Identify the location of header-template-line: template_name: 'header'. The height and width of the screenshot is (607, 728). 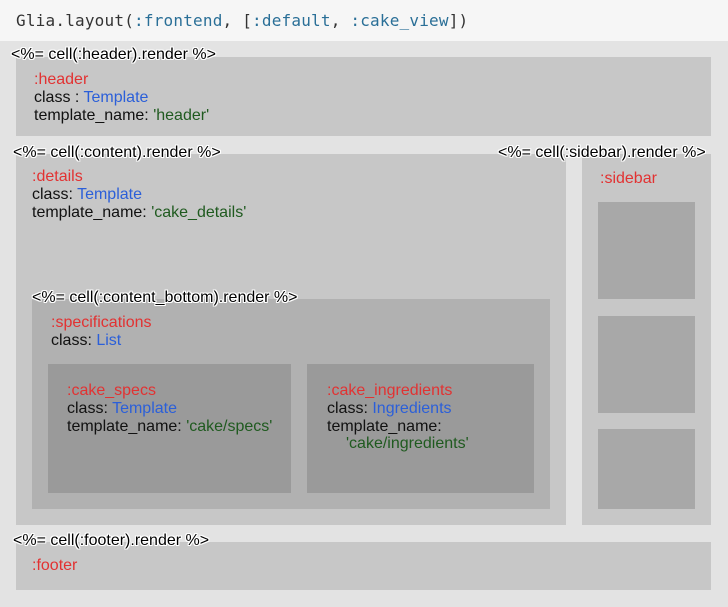
(121, 116).